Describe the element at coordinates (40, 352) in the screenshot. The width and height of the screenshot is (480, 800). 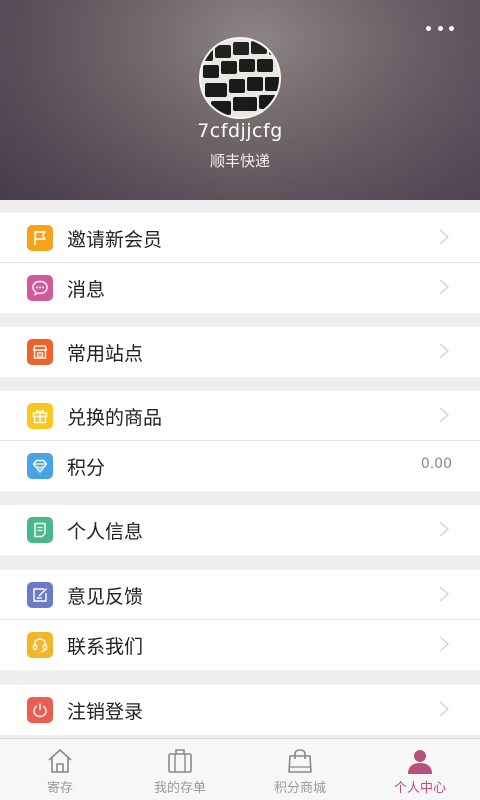
I see `store-icon` at that location.